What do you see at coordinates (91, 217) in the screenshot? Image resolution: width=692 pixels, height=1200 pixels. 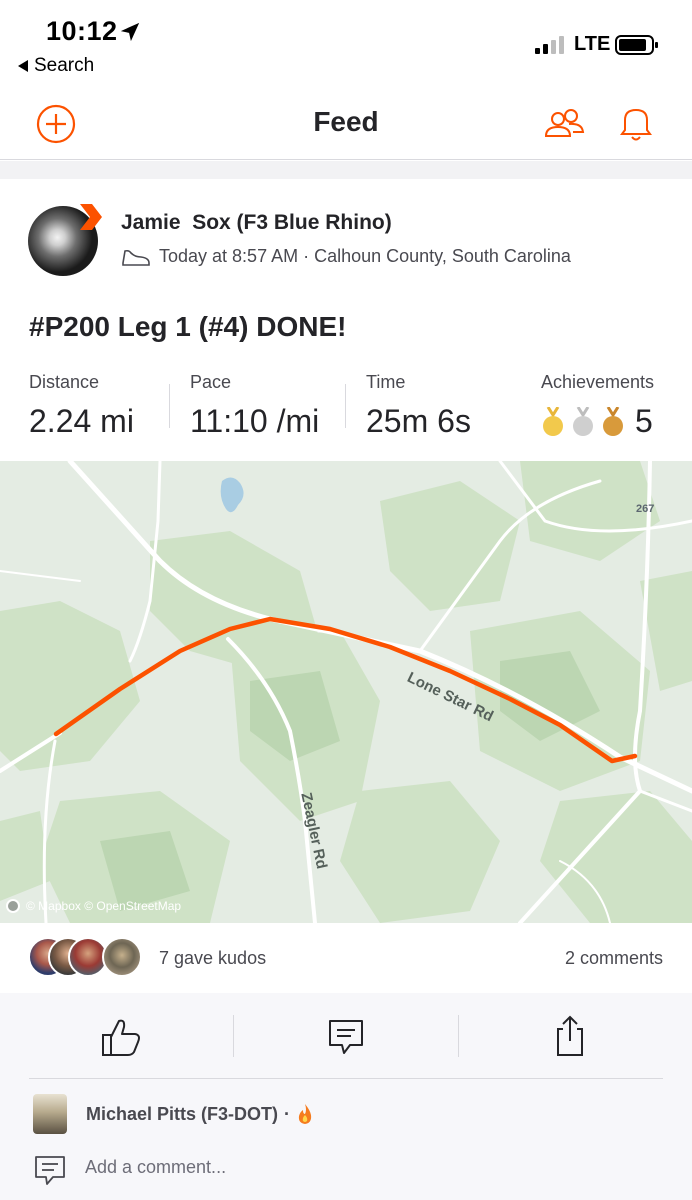 I see `subscriber-badge-icon` at bounding box center [91, 217].